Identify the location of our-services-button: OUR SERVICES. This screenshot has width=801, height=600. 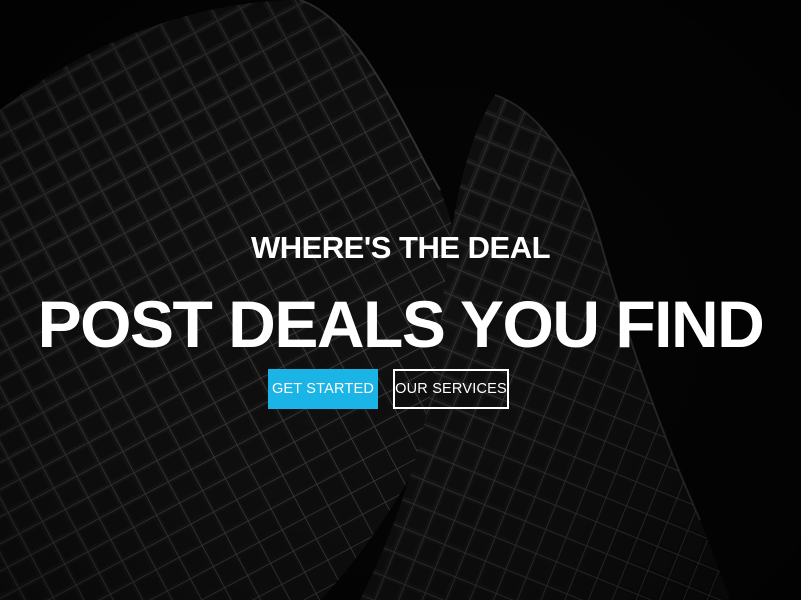
(451, 389).